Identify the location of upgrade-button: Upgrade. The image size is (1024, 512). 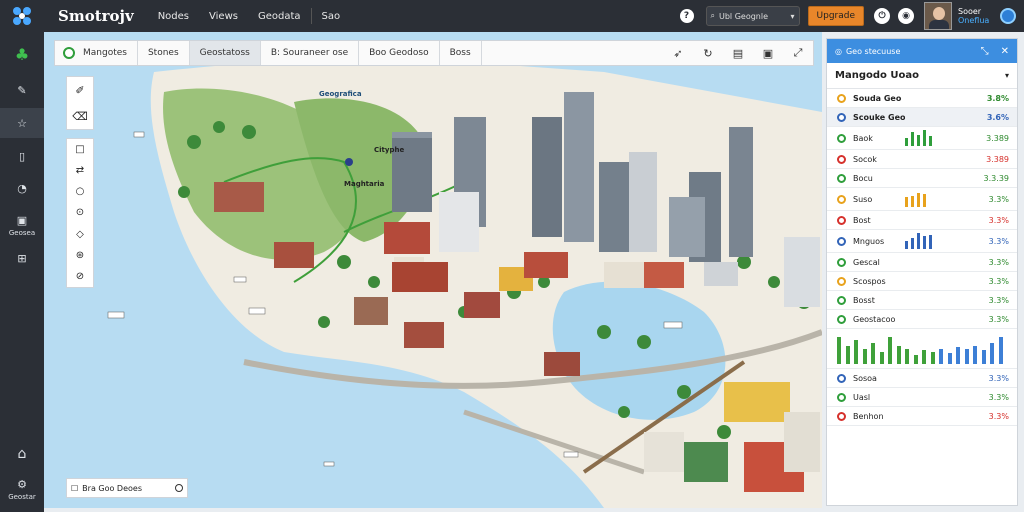
(835, 16).